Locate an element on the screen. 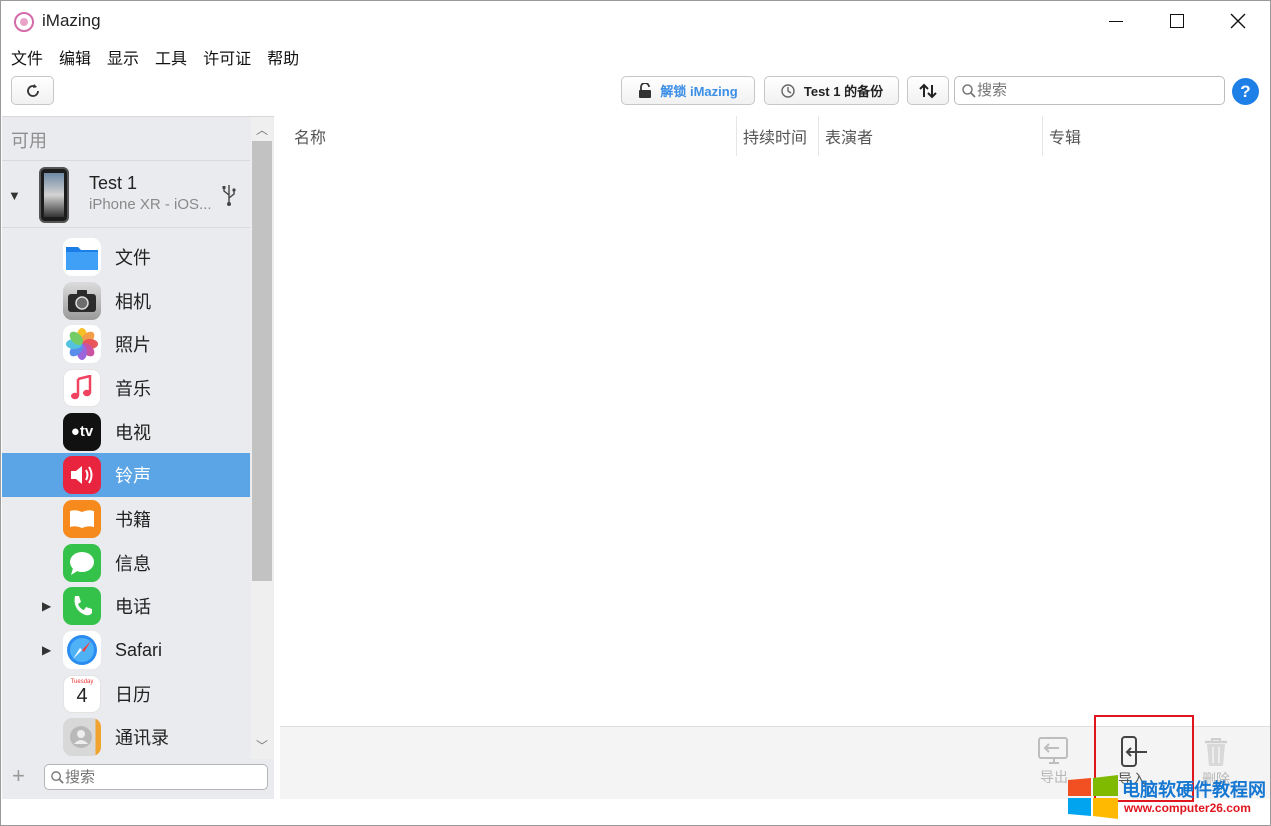 This screenshot has height=826, width=1271. watermark-text: 电脑软硬件教程网 is located at coordinates (1194, 790).